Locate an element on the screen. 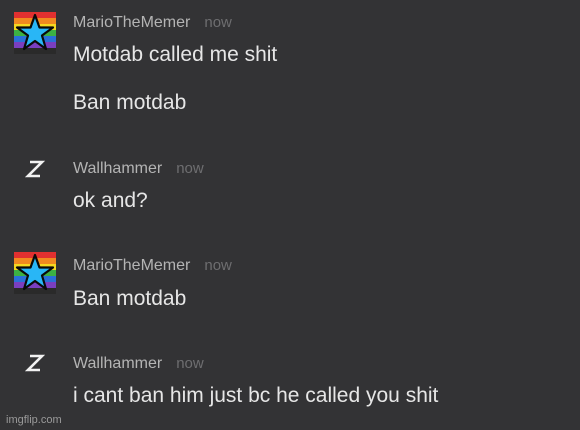 The width and height of the screenshot is (580, 430). message-text: Motdab called me shit is located at coordinates (175, 54).